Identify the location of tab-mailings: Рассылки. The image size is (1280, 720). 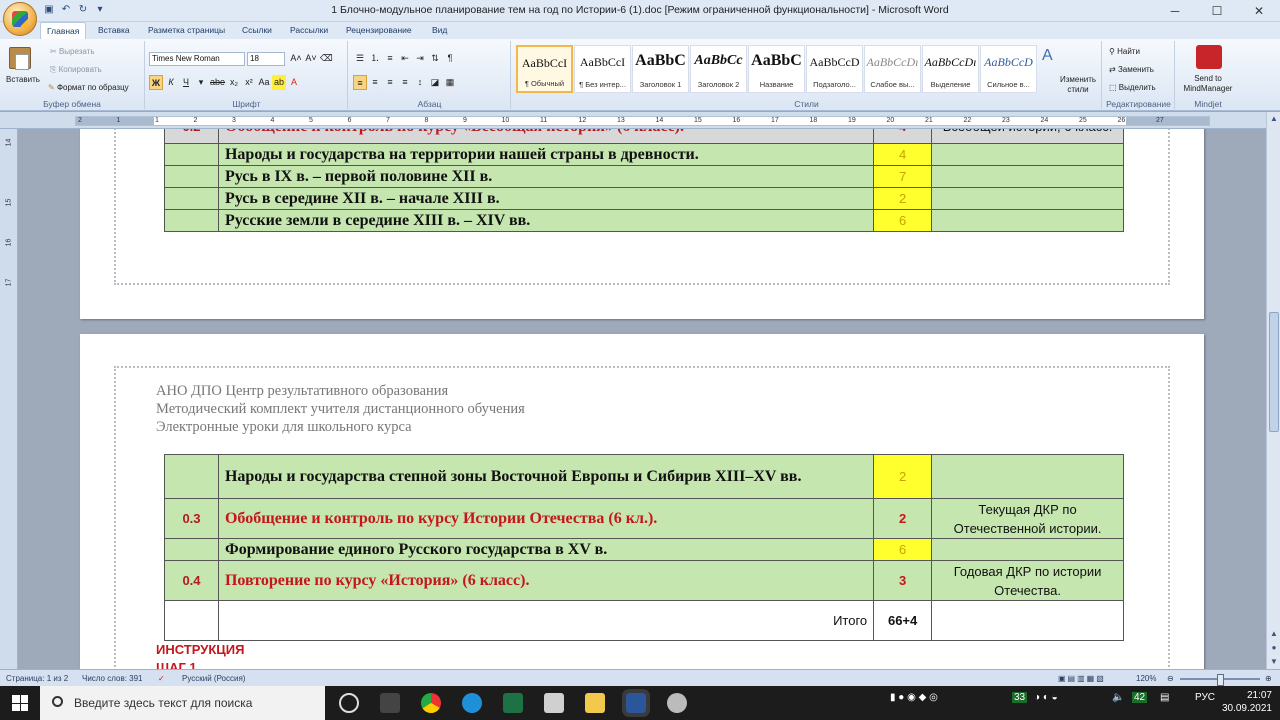
(309, 30).